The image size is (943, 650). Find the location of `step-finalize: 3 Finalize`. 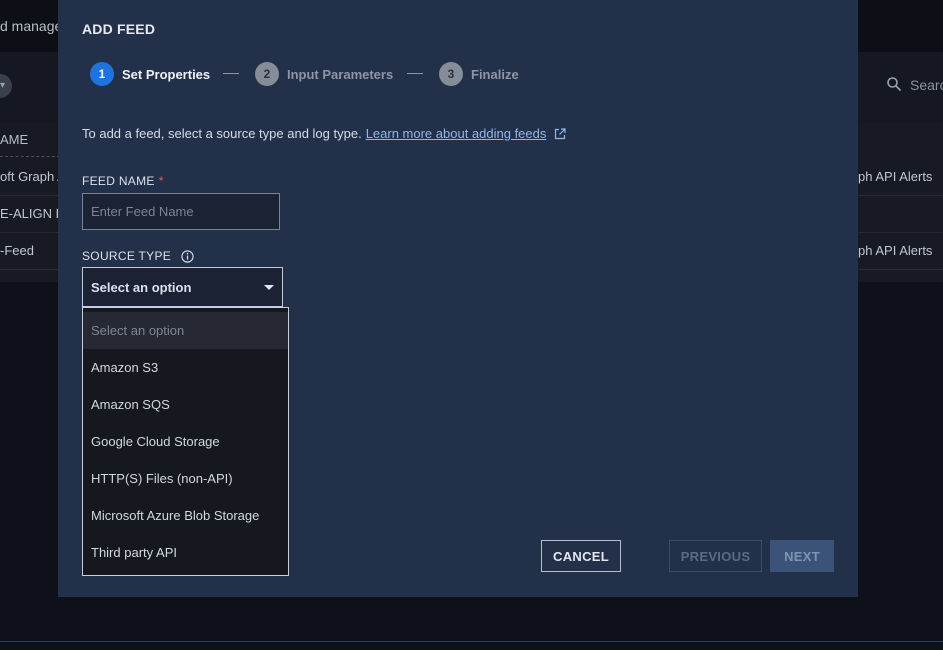

step-finalize: 3 Finalize is located at coordinates (479, 74).